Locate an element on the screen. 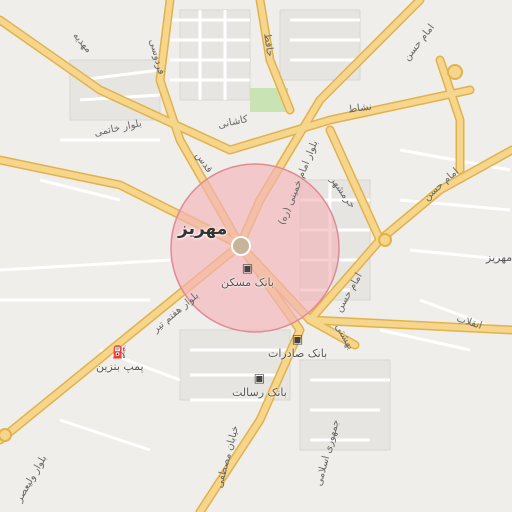  city-label-small: مهریز is located at coordinates (499, 257).